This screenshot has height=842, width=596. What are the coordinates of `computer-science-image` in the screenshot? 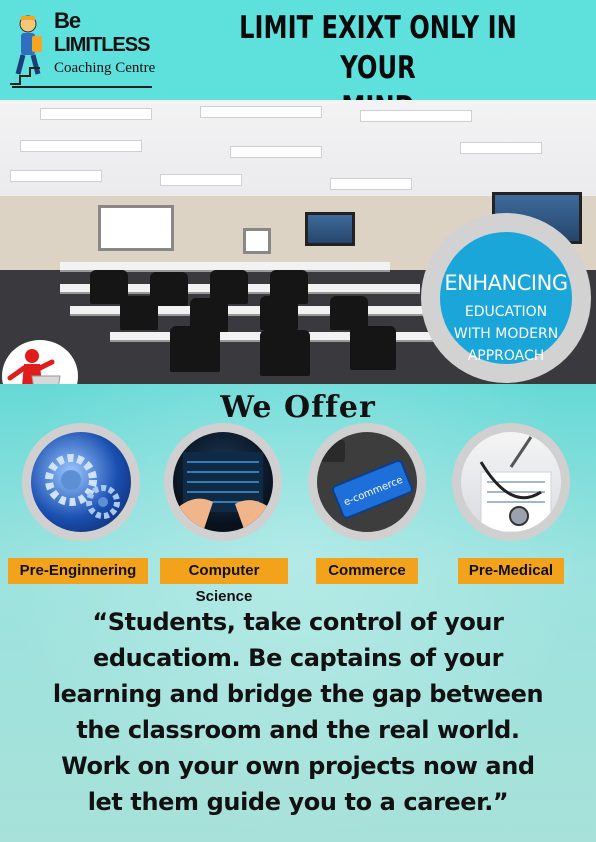 It's located at (223, 482).